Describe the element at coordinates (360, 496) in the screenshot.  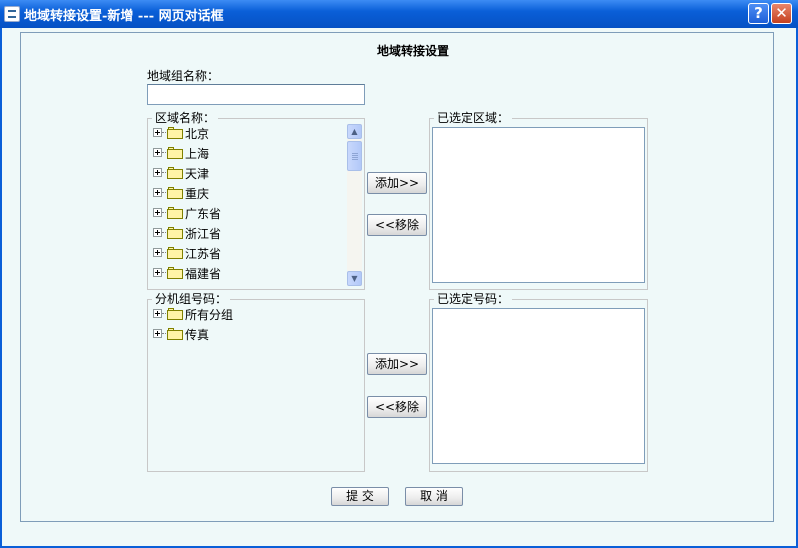
I see `submit-button: 提 交` at that location.